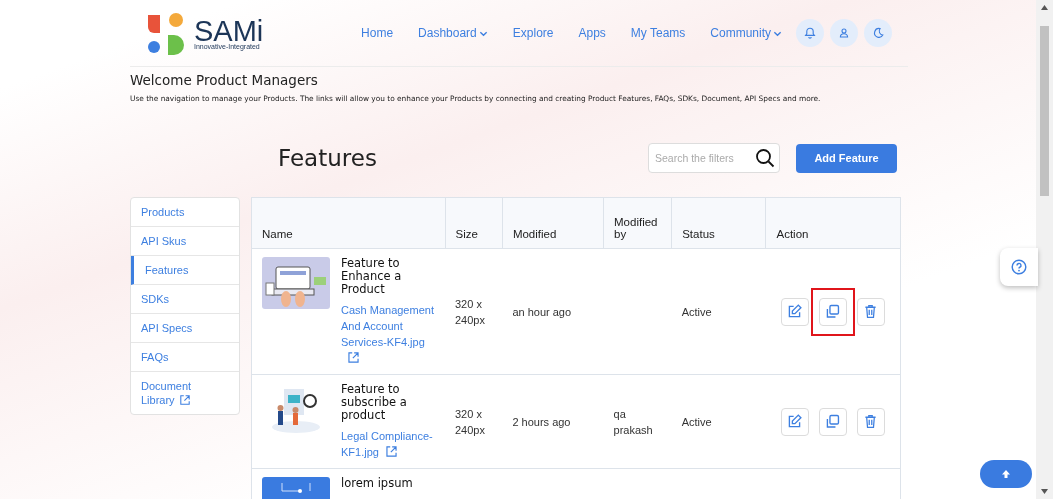 Image resolution: width=1053 pixels, height=499 pixels. What do you see at coordinates (542, 311) in the screenshot?
I see `table-cell: an hour ago` at bounding box center [542, 311].